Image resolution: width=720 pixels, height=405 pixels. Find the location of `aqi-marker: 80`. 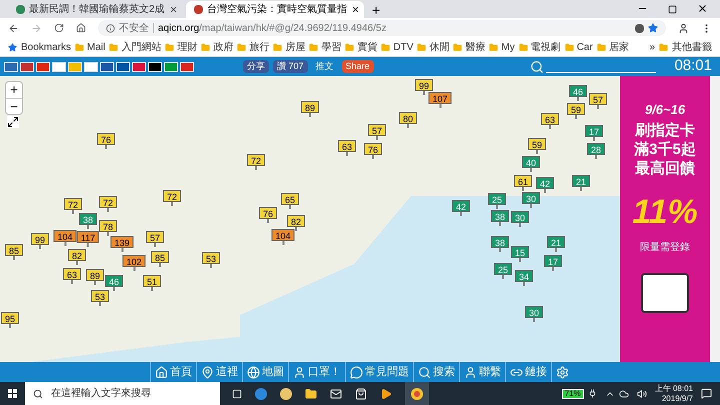

aqi-marker: 80 is located at coordinates (408, 118).